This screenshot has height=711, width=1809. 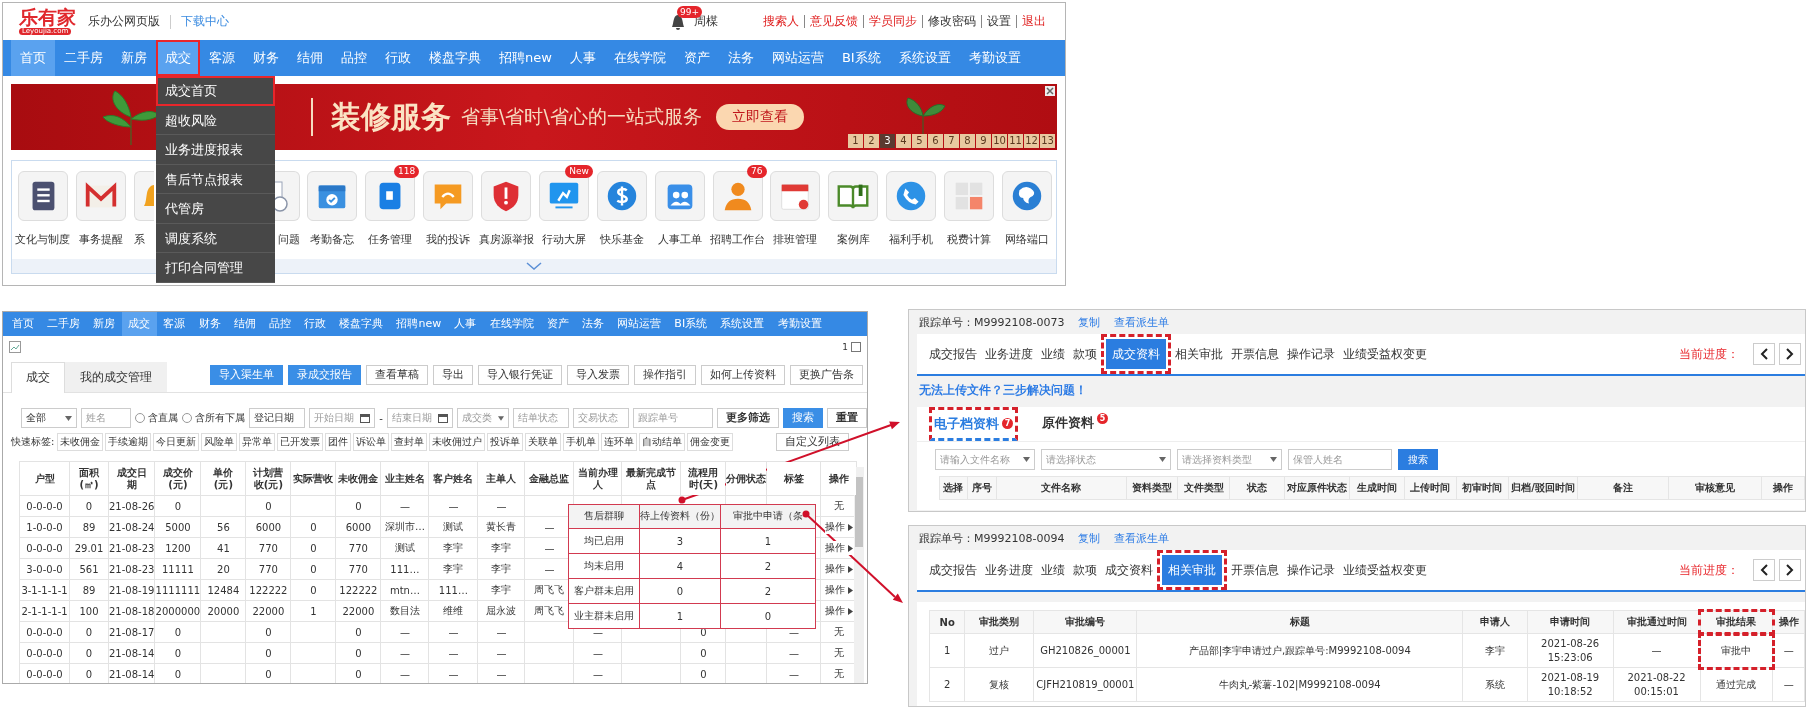 What do you see at coordinates (967, 141) in the screenshot?
I see `page-button: 8` at bounding box center [967, 141].